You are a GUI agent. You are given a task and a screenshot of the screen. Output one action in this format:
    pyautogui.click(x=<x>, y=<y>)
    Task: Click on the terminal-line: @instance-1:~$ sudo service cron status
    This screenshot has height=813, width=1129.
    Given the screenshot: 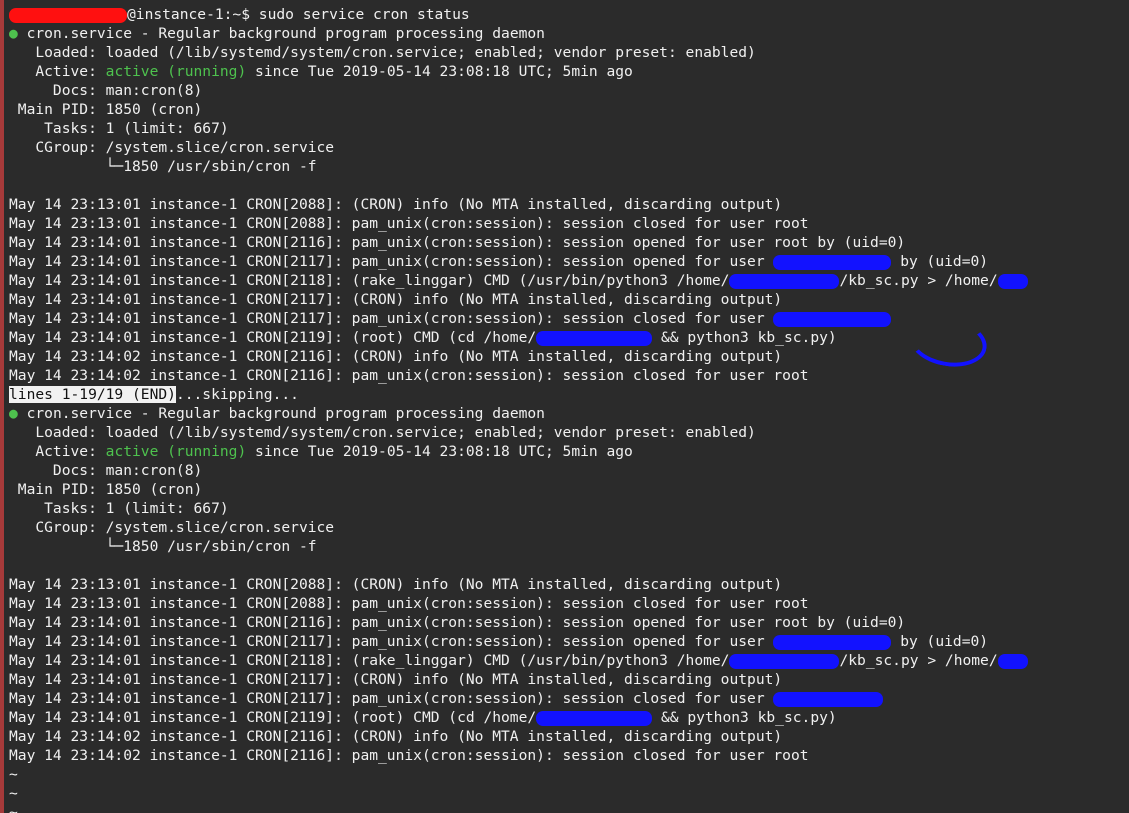 What is the action you would take?
    pyautogui.click(x=518, y=14)
    